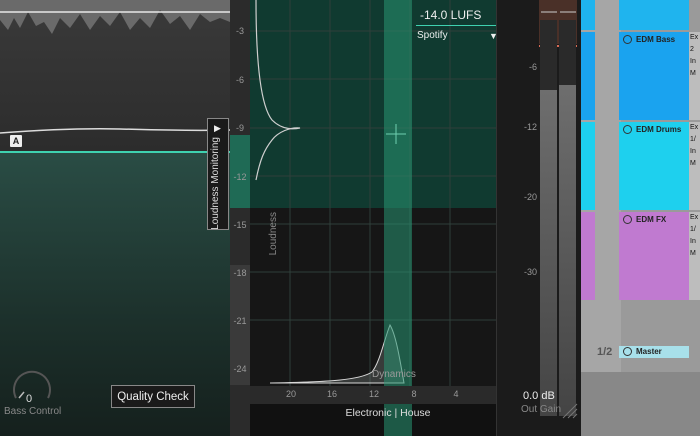 The width and height of the screenshot is (700, 436). What do you see at coordinates (654, 166) in the screenshot?
I see `track-edm-drums: EDM Drums` at bounding box center [654, 166].